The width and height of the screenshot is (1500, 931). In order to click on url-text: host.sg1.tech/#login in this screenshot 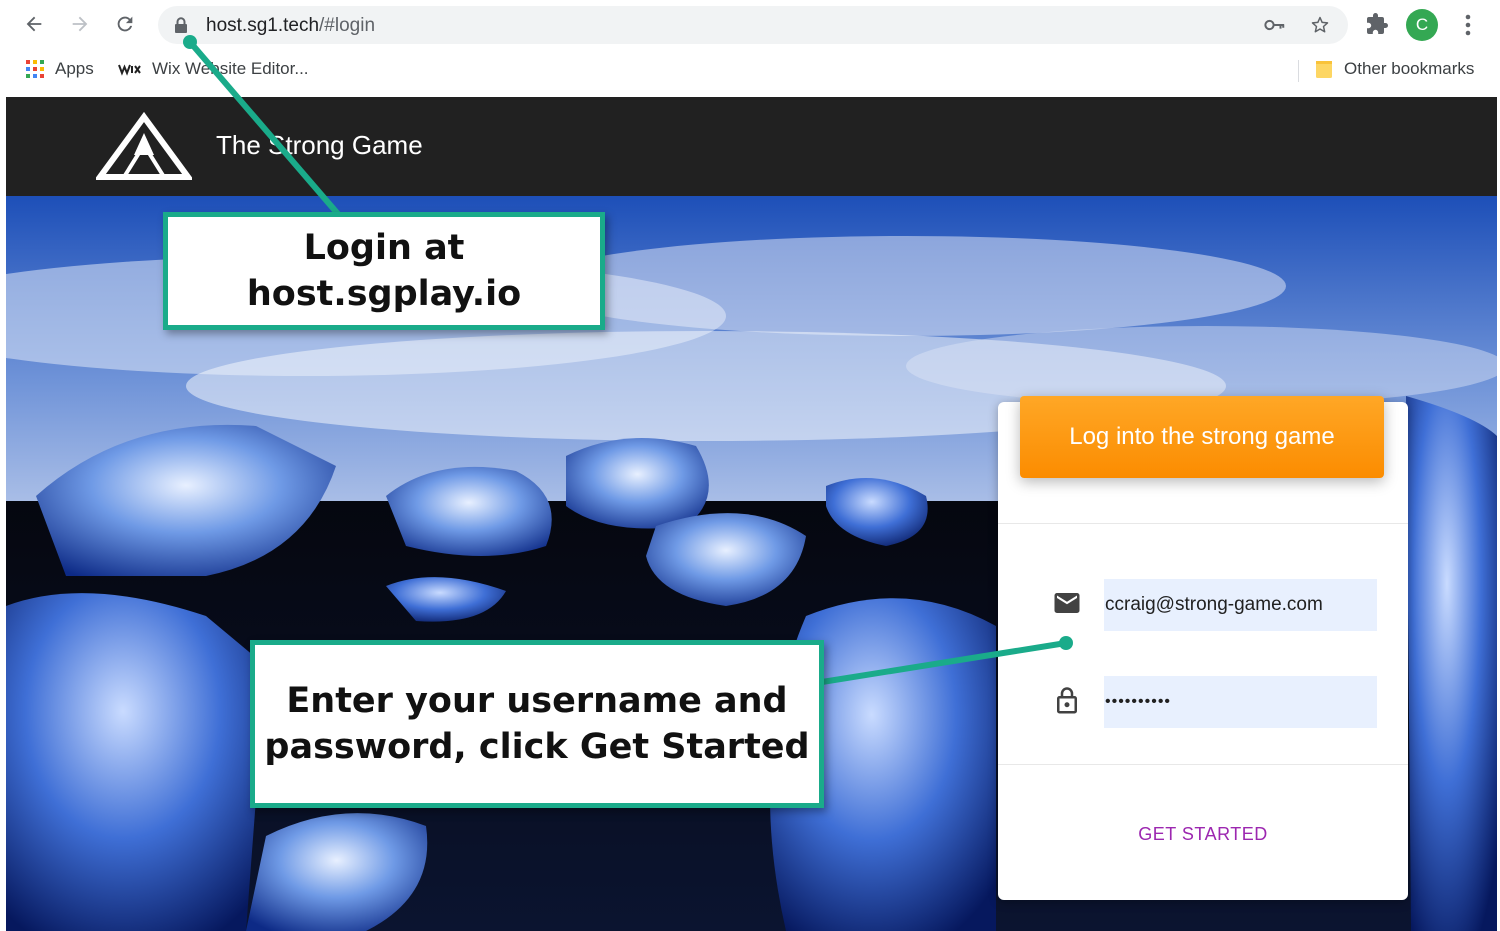, I will do `click(290, 26)`.